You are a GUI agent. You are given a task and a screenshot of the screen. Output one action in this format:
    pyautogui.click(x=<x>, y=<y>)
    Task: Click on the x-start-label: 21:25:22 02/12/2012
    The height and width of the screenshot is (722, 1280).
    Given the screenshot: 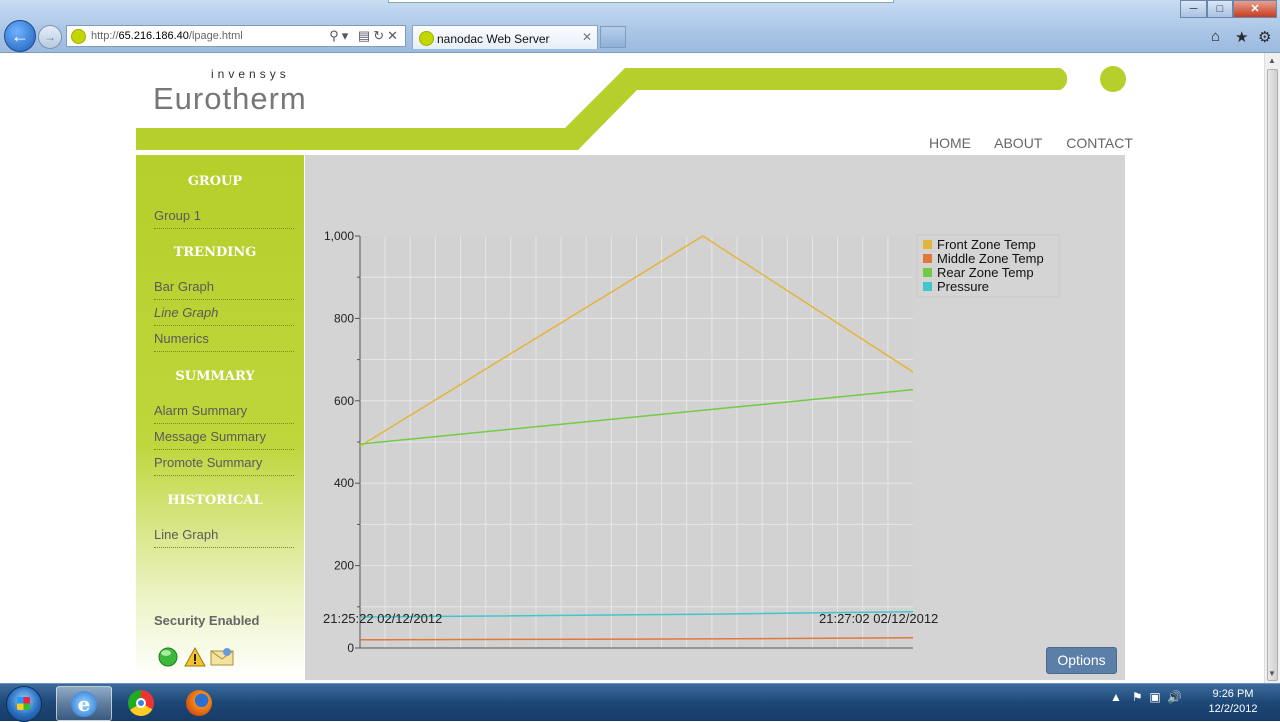 What is the action you would take?
    pyautogui.click(x=382, y=618)
    